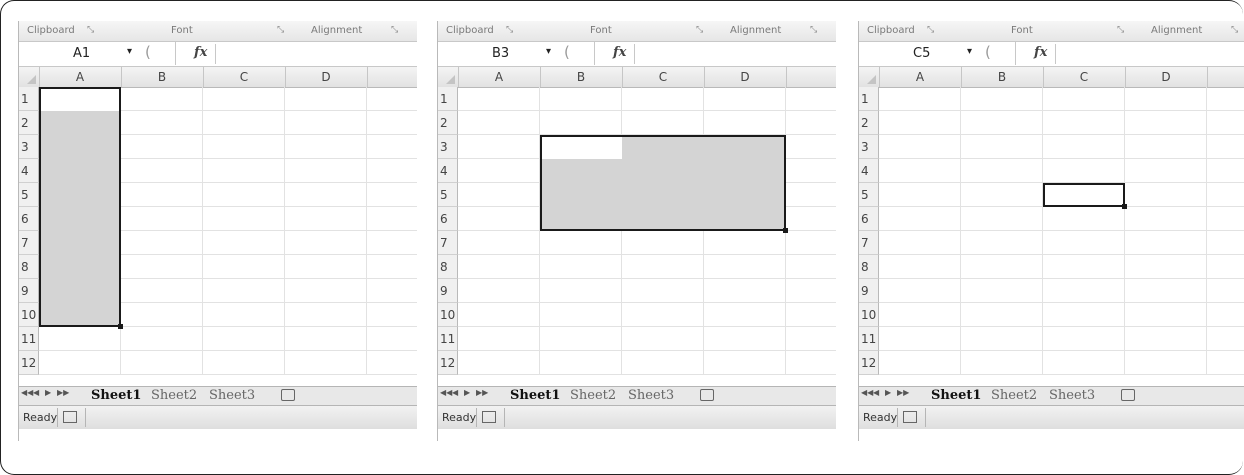  I want to click on row-header-9: 9, so click(448, 291).